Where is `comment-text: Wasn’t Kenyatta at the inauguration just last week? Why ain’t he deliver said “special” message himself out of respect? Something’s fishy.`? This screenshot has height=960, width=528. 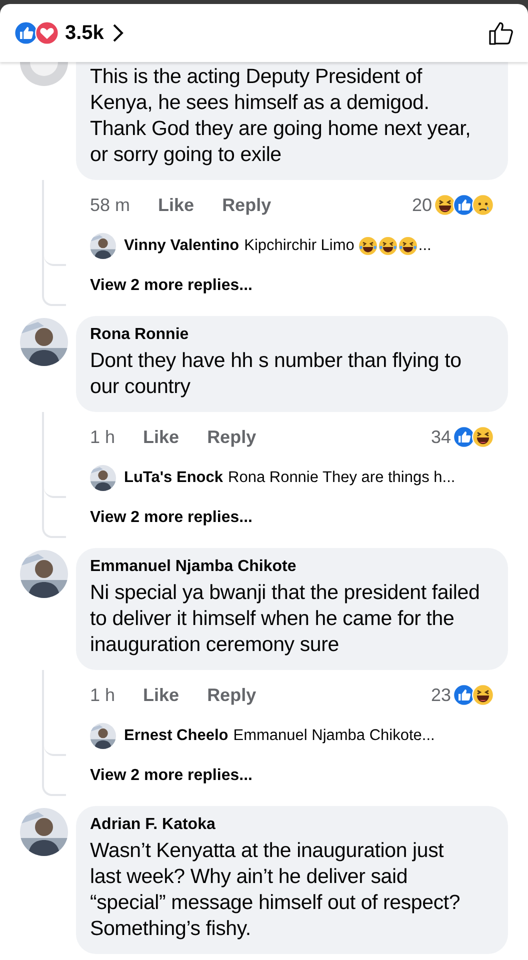 comment-text: Wasn’t Kenyatta at the inauguration just last week? Why ain’t he deliver said “special” message himself out of respect? Something’s fishy. is located at coordinates (276, 890).